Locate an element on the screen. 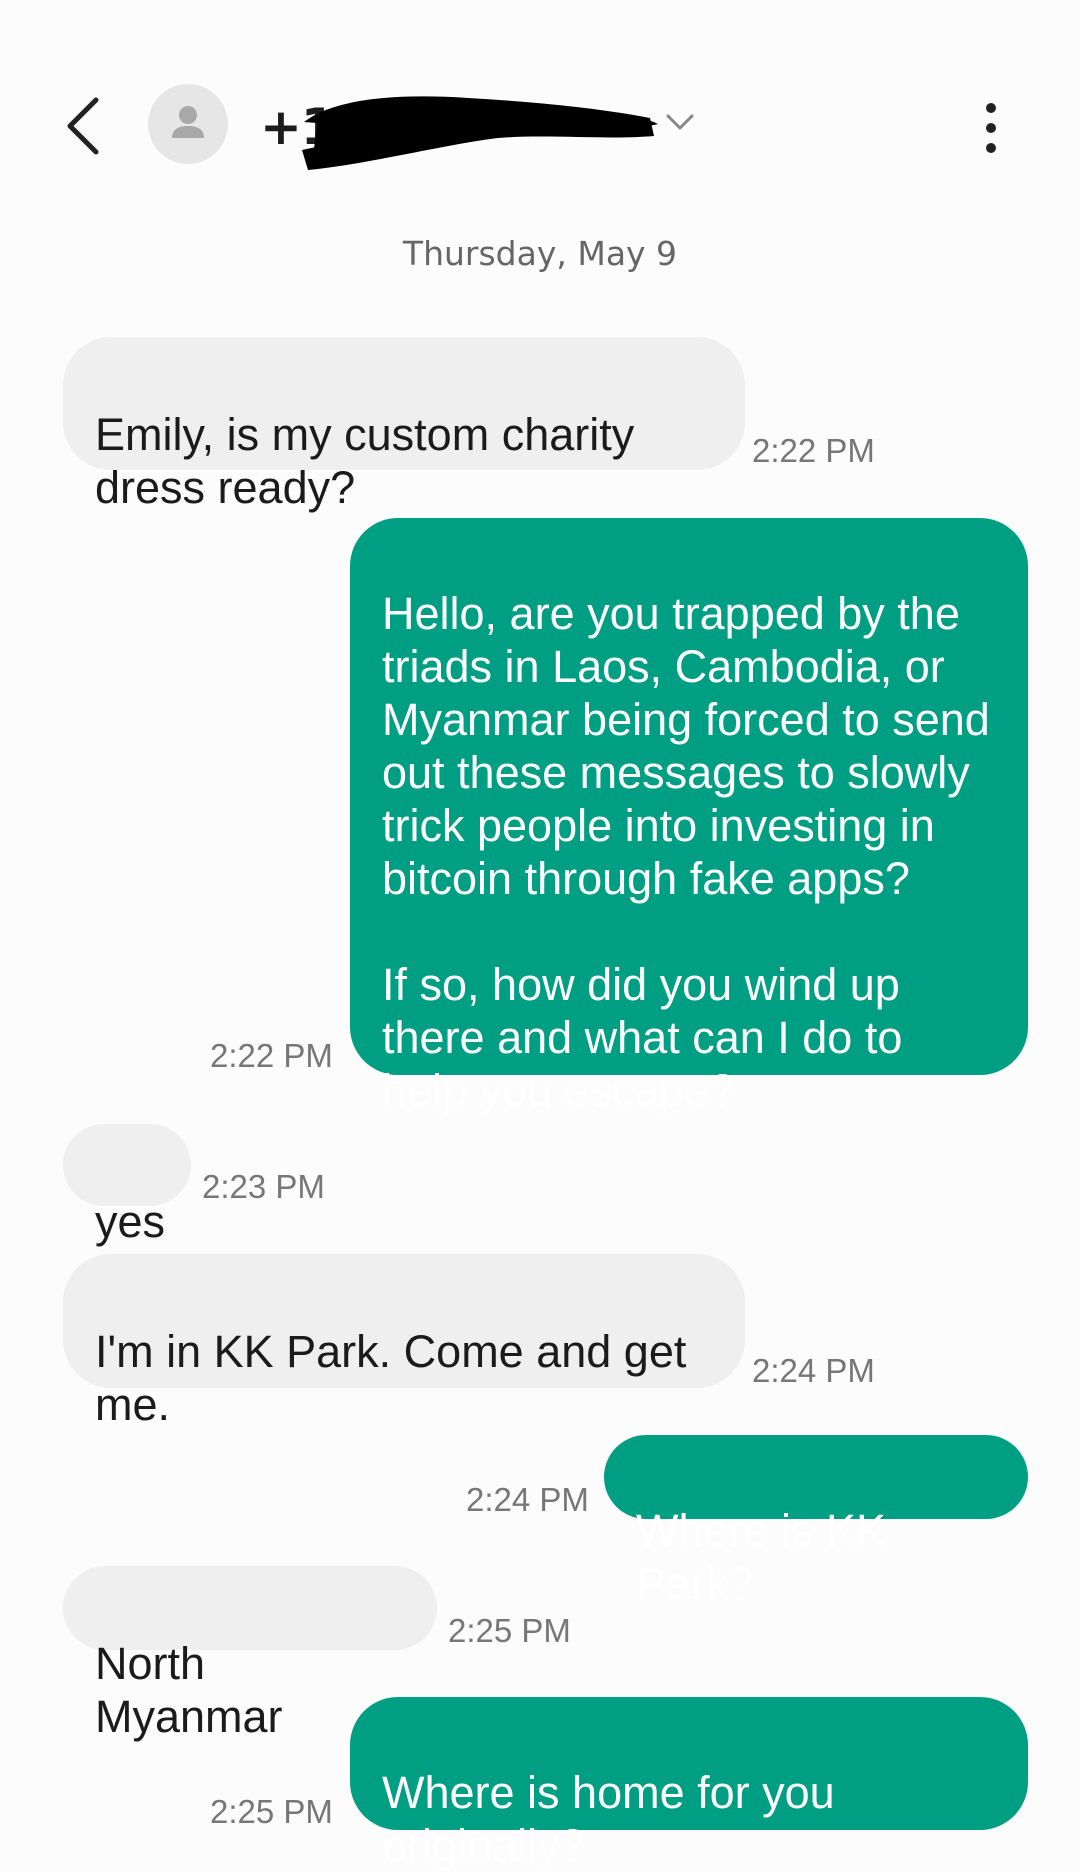  message-text: Emily, is my custom charity dress ready? is located at coordinates (365, 461).